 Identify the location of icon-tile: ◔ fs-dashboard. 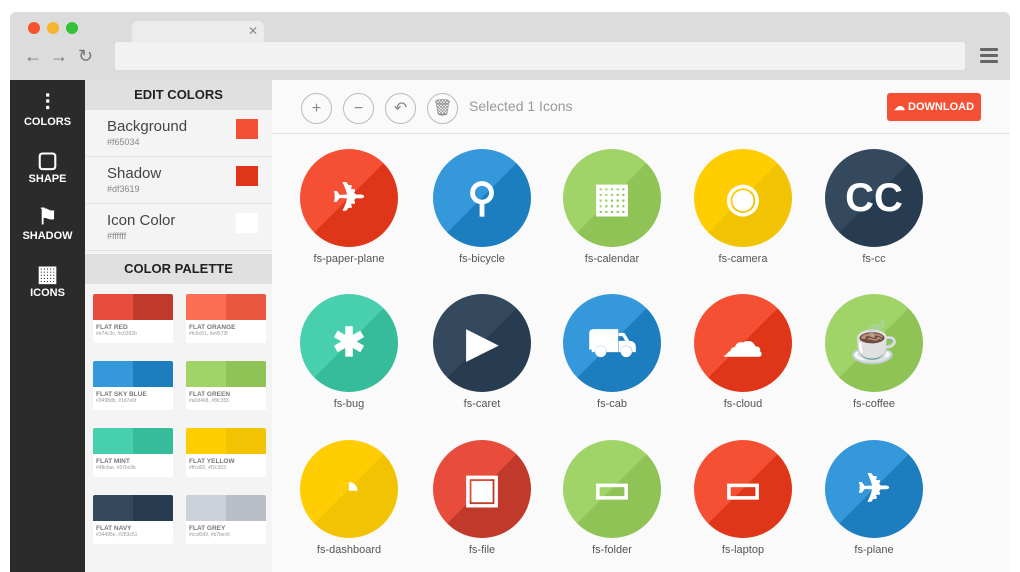
(349, 498).